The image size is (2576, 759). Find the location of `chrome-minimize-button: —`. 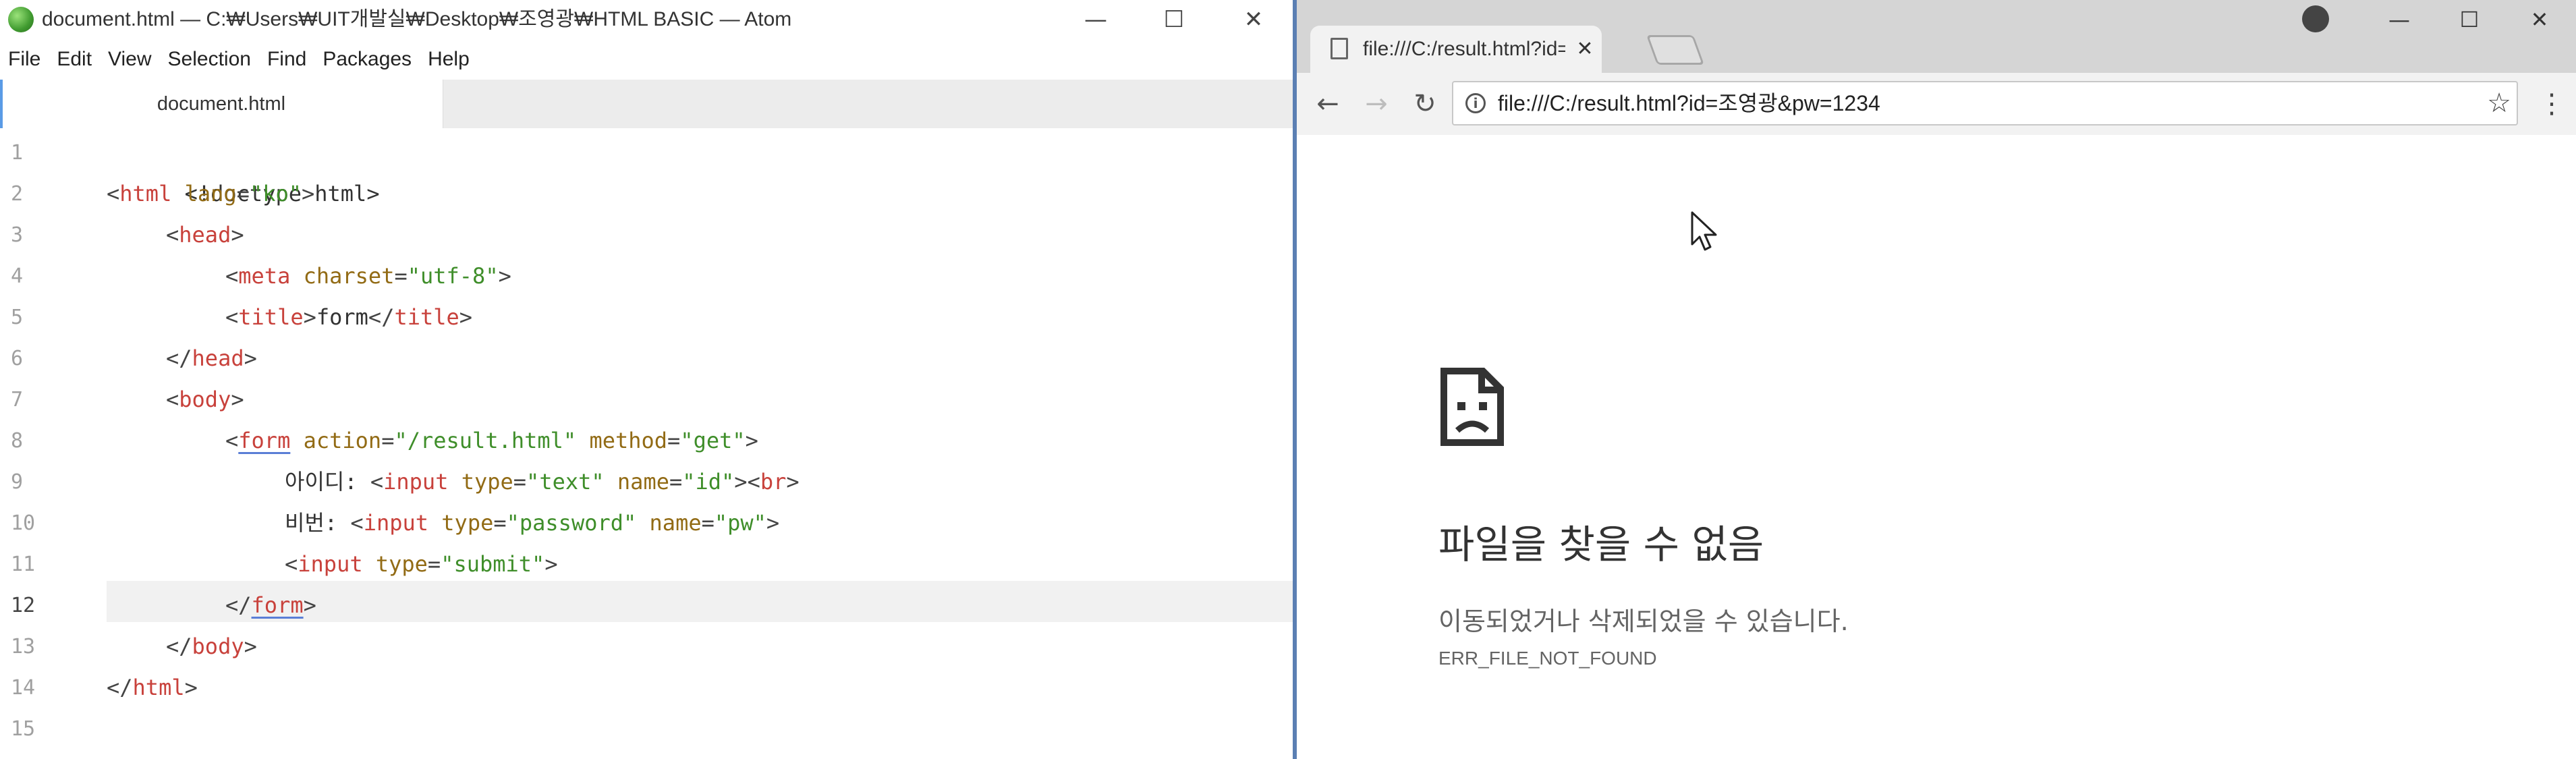

chrome-minimize-button: — is located at coordinates (2399, 19).